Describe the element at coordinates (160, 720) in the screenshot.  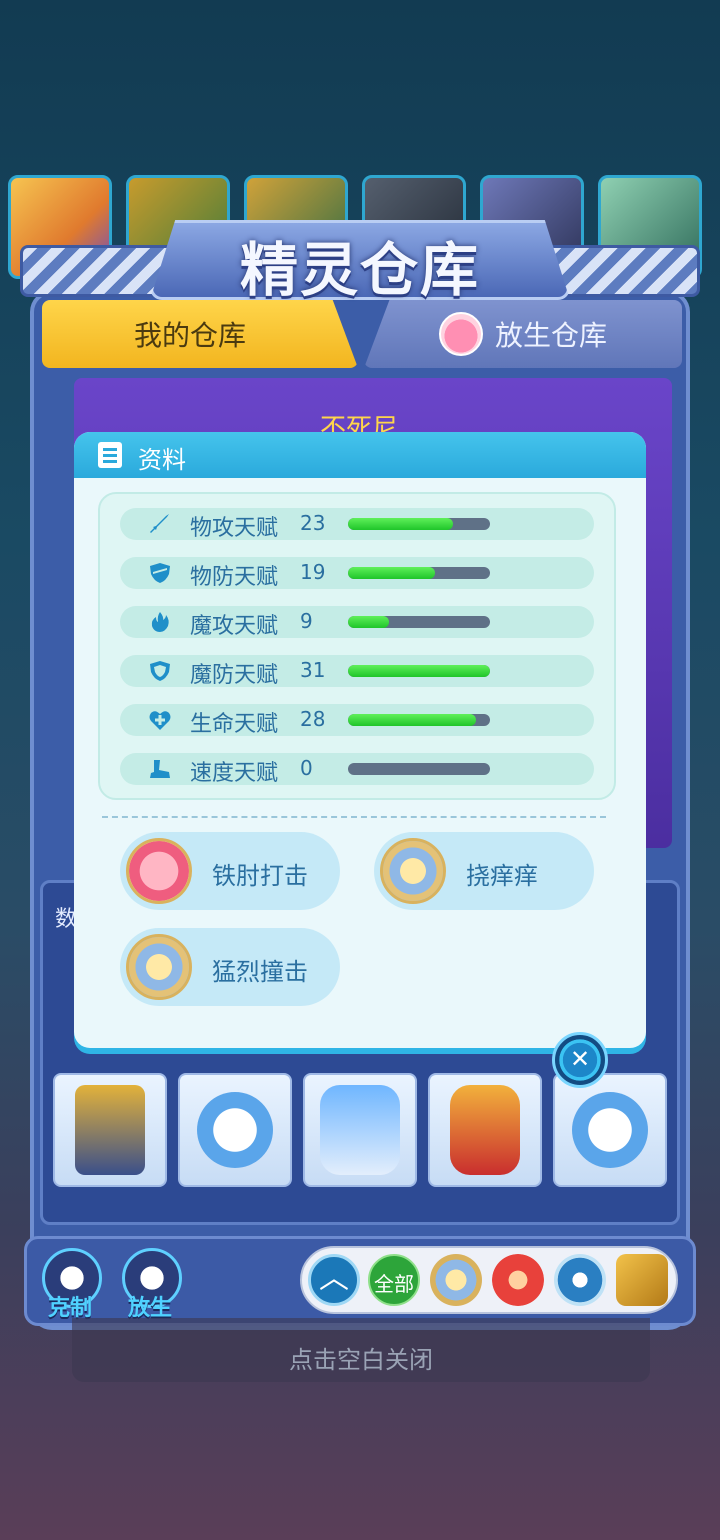
I see `heart-plus-icon` at that location.